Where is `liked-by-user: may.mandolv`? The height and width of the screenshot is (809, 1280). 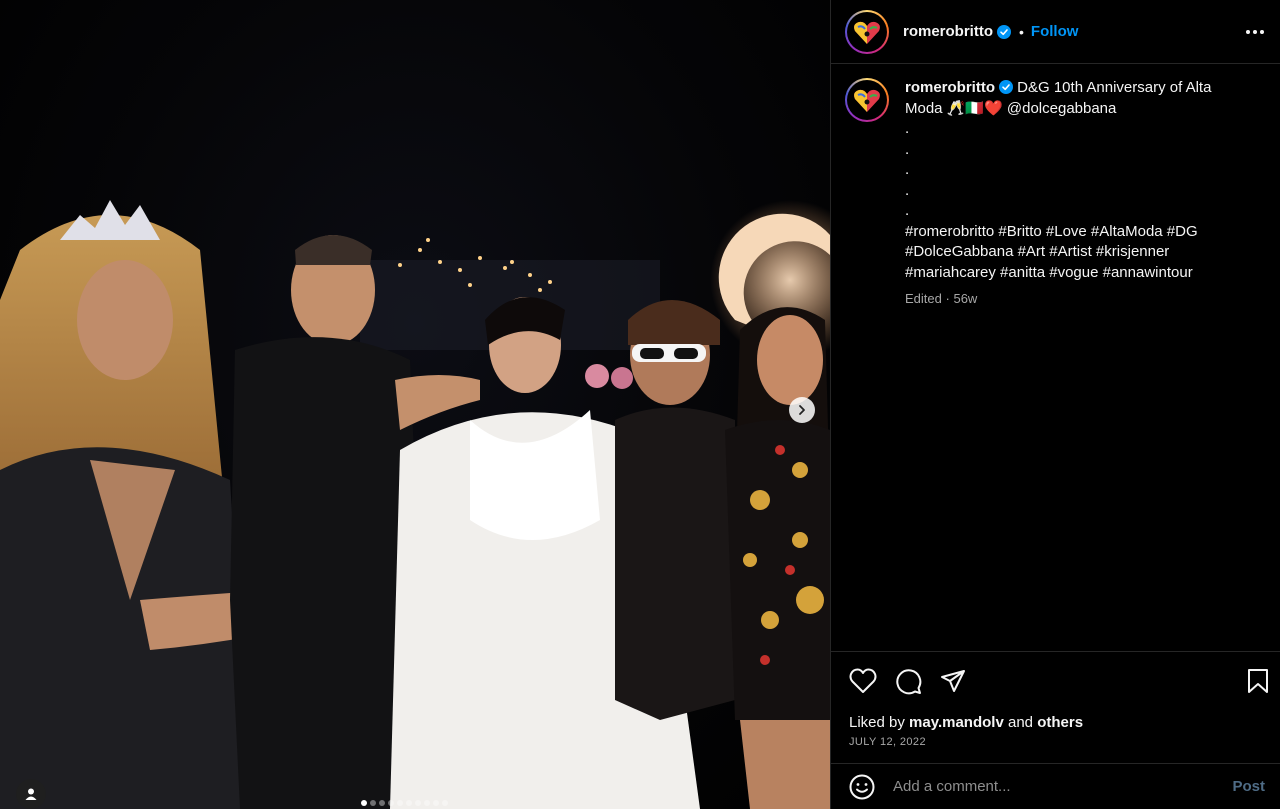
liked-by-user: may.mandolv is located at coordinates (956, 722).